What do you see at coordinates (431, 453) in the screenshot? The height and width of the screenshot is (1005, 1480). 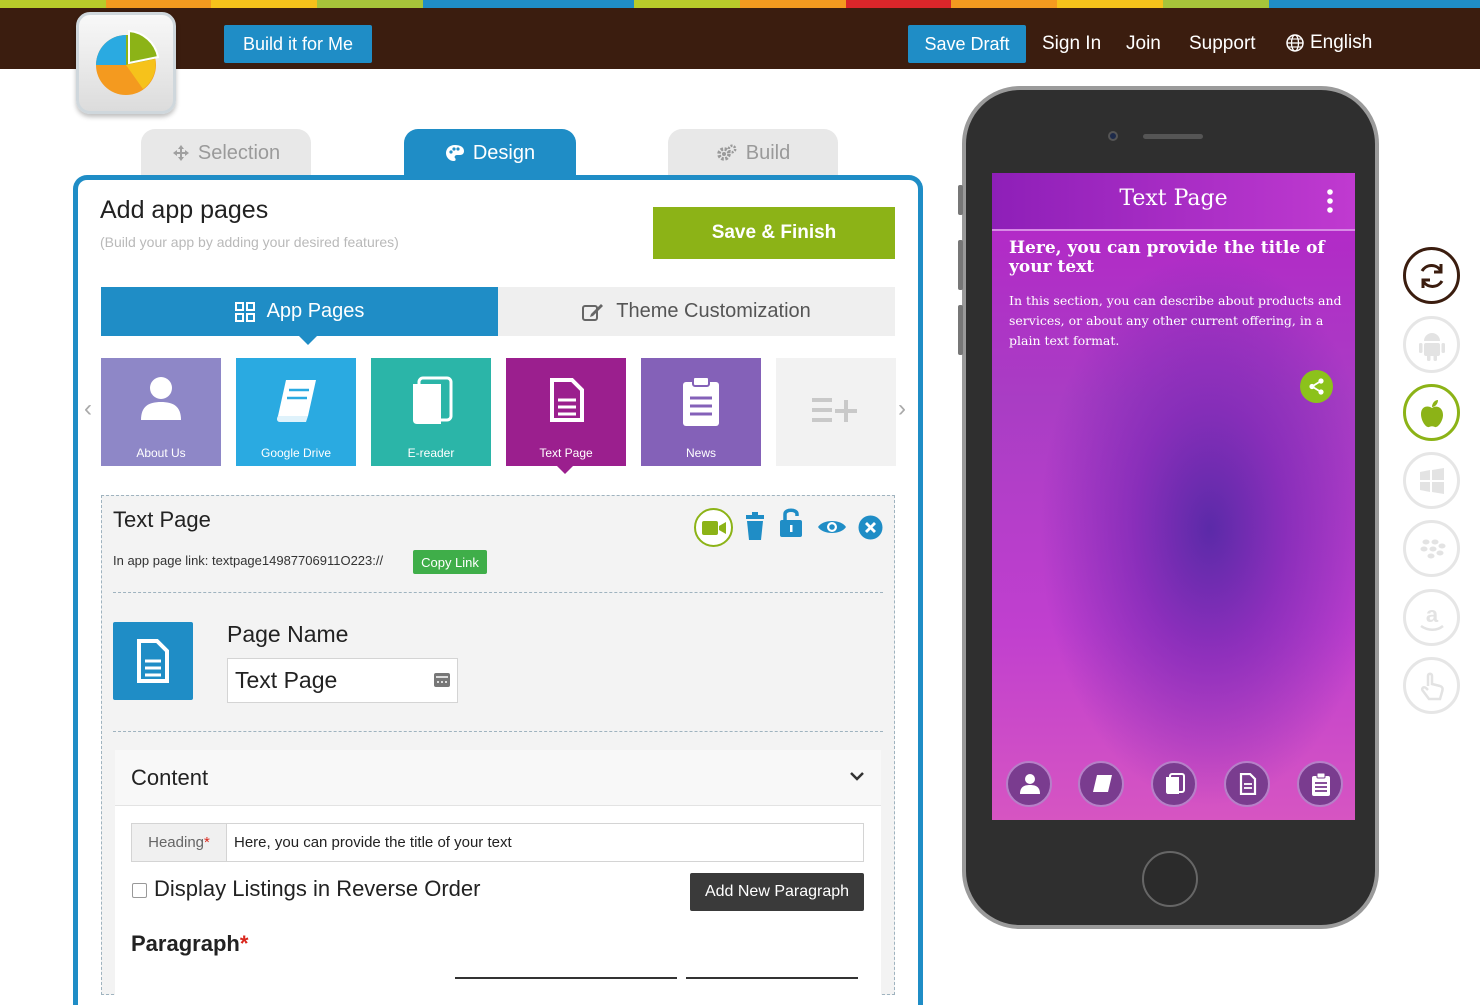 I see `tile-label: E-reader` at bounding box center [431, 453].